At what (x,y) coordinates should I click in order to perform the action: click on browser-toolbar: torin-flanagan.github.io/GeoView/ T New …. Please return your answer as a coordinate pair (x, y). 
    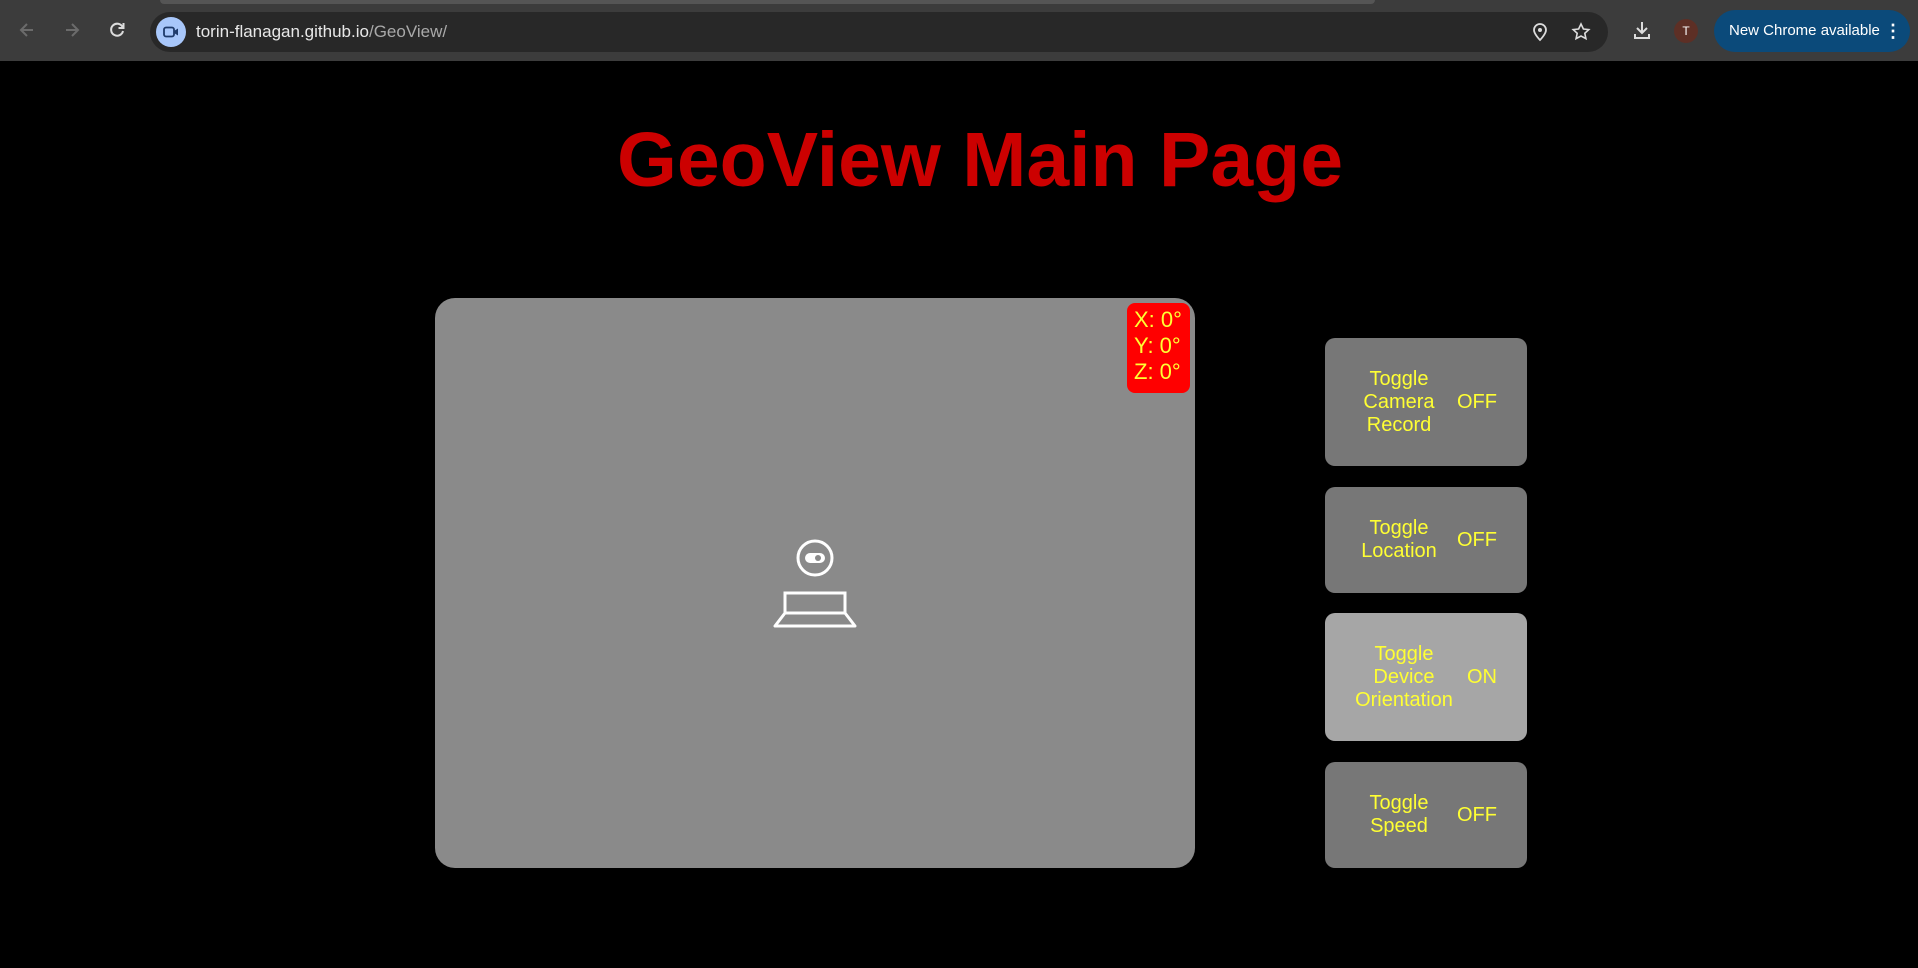
    Looking at the image, I should click on (959, 30).